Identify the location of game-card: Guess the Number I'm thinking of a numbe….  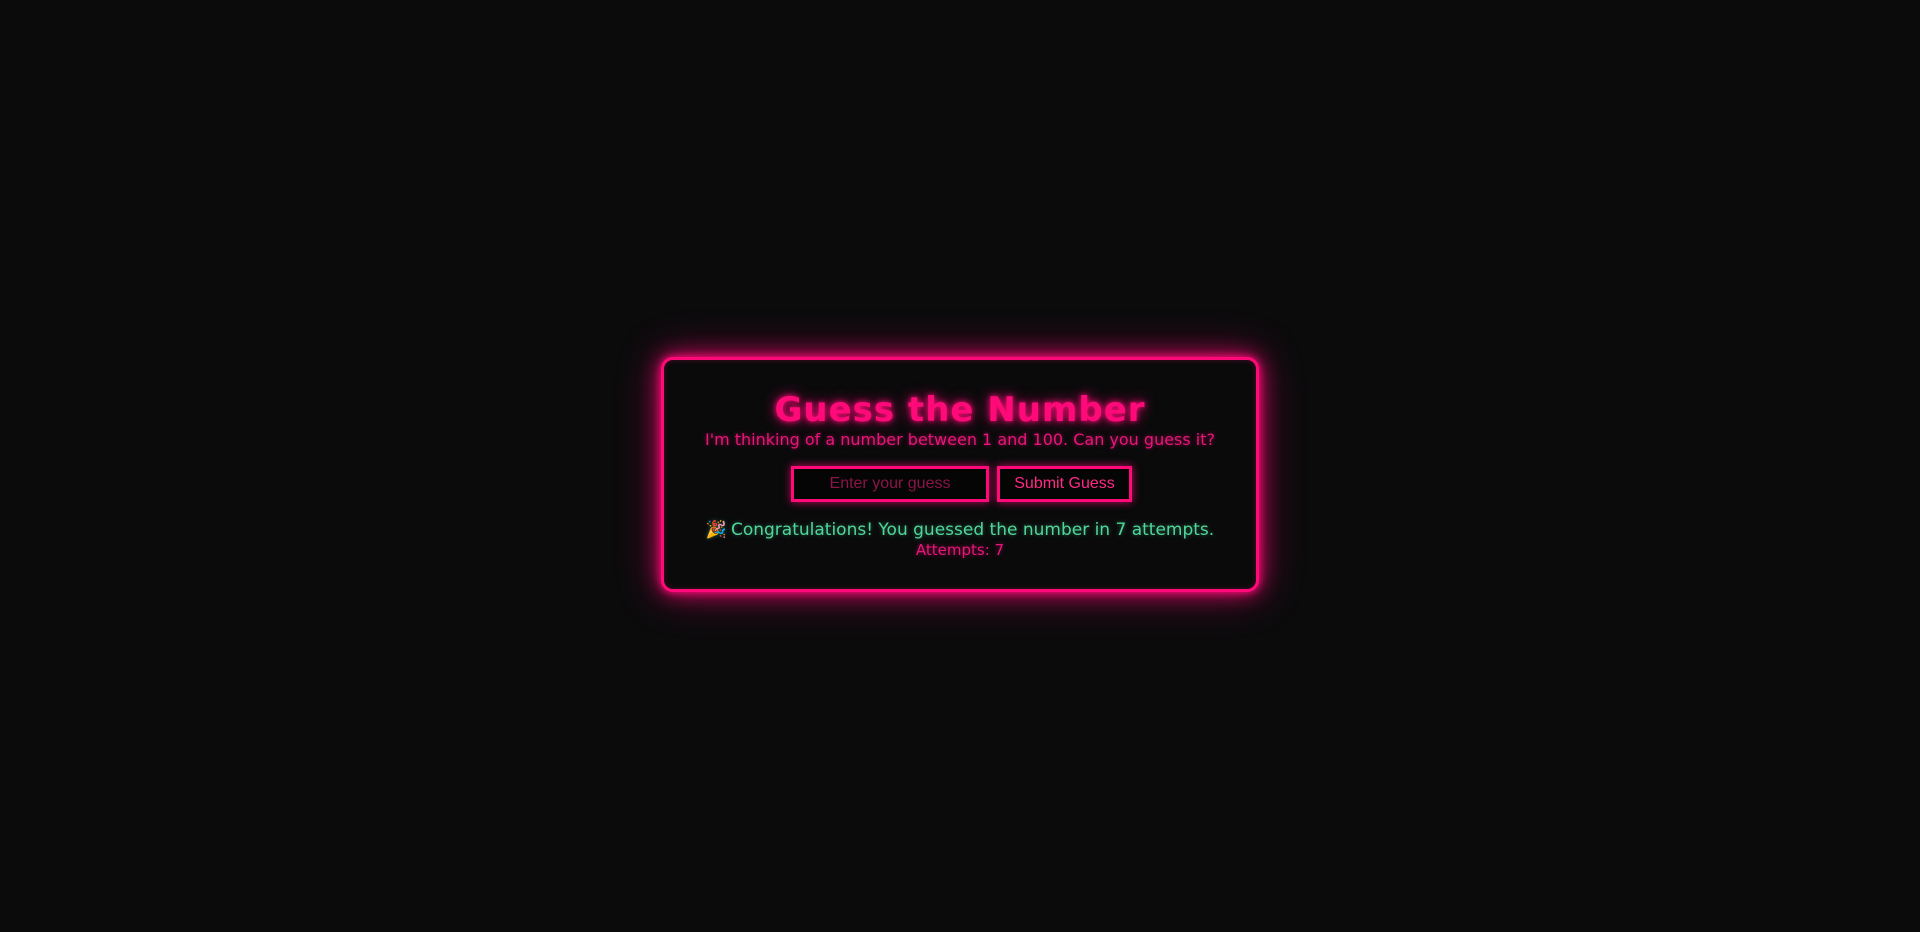
(960, 474).